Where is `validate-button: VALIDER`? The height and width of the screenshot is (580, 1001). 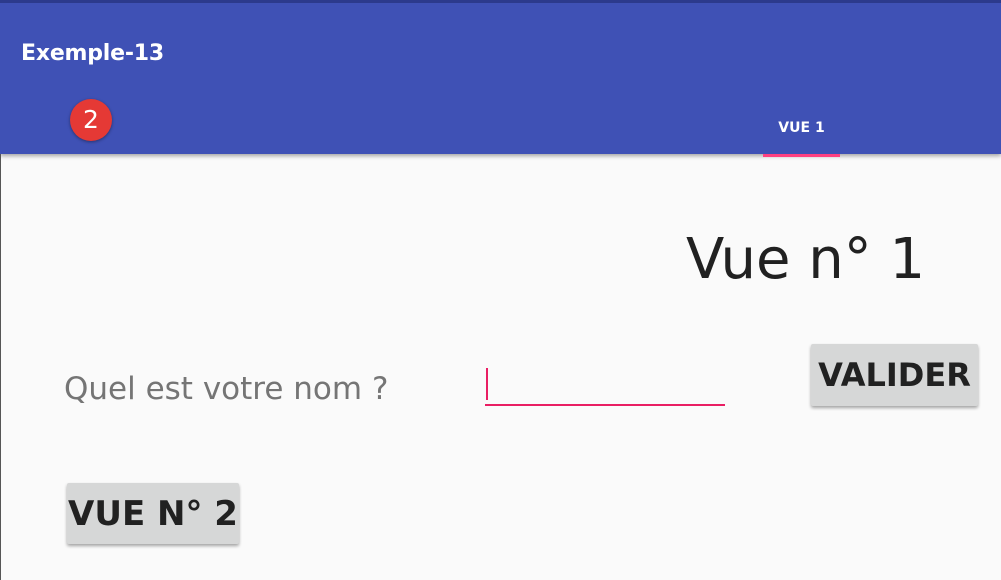
validate-button: VALIDER is located at coordinates (894, 375).